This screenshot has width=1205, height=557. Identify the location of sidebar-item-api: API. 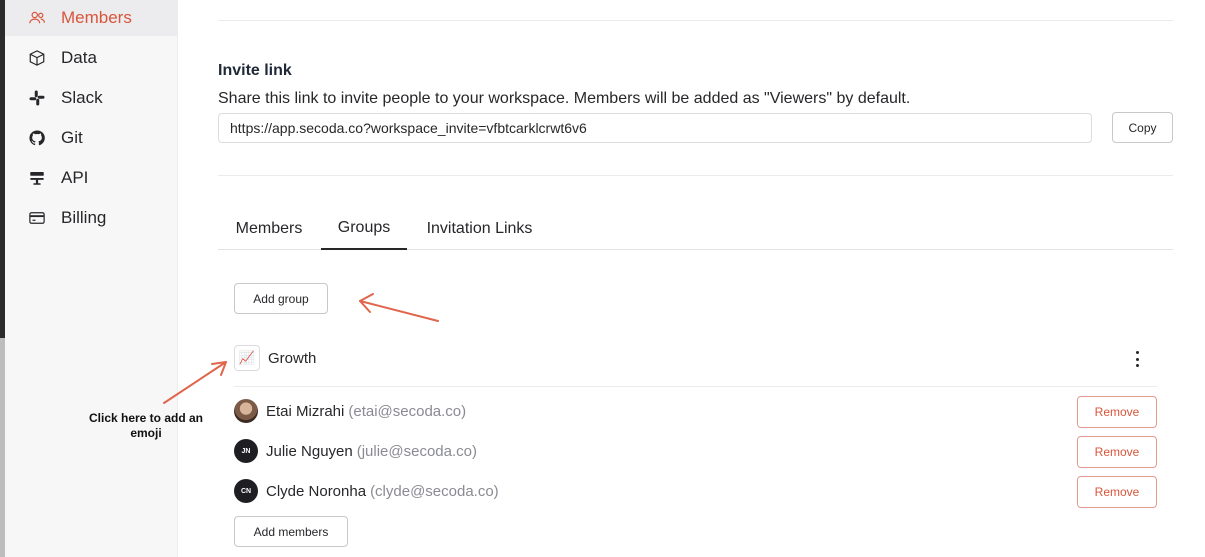
(91, 178).